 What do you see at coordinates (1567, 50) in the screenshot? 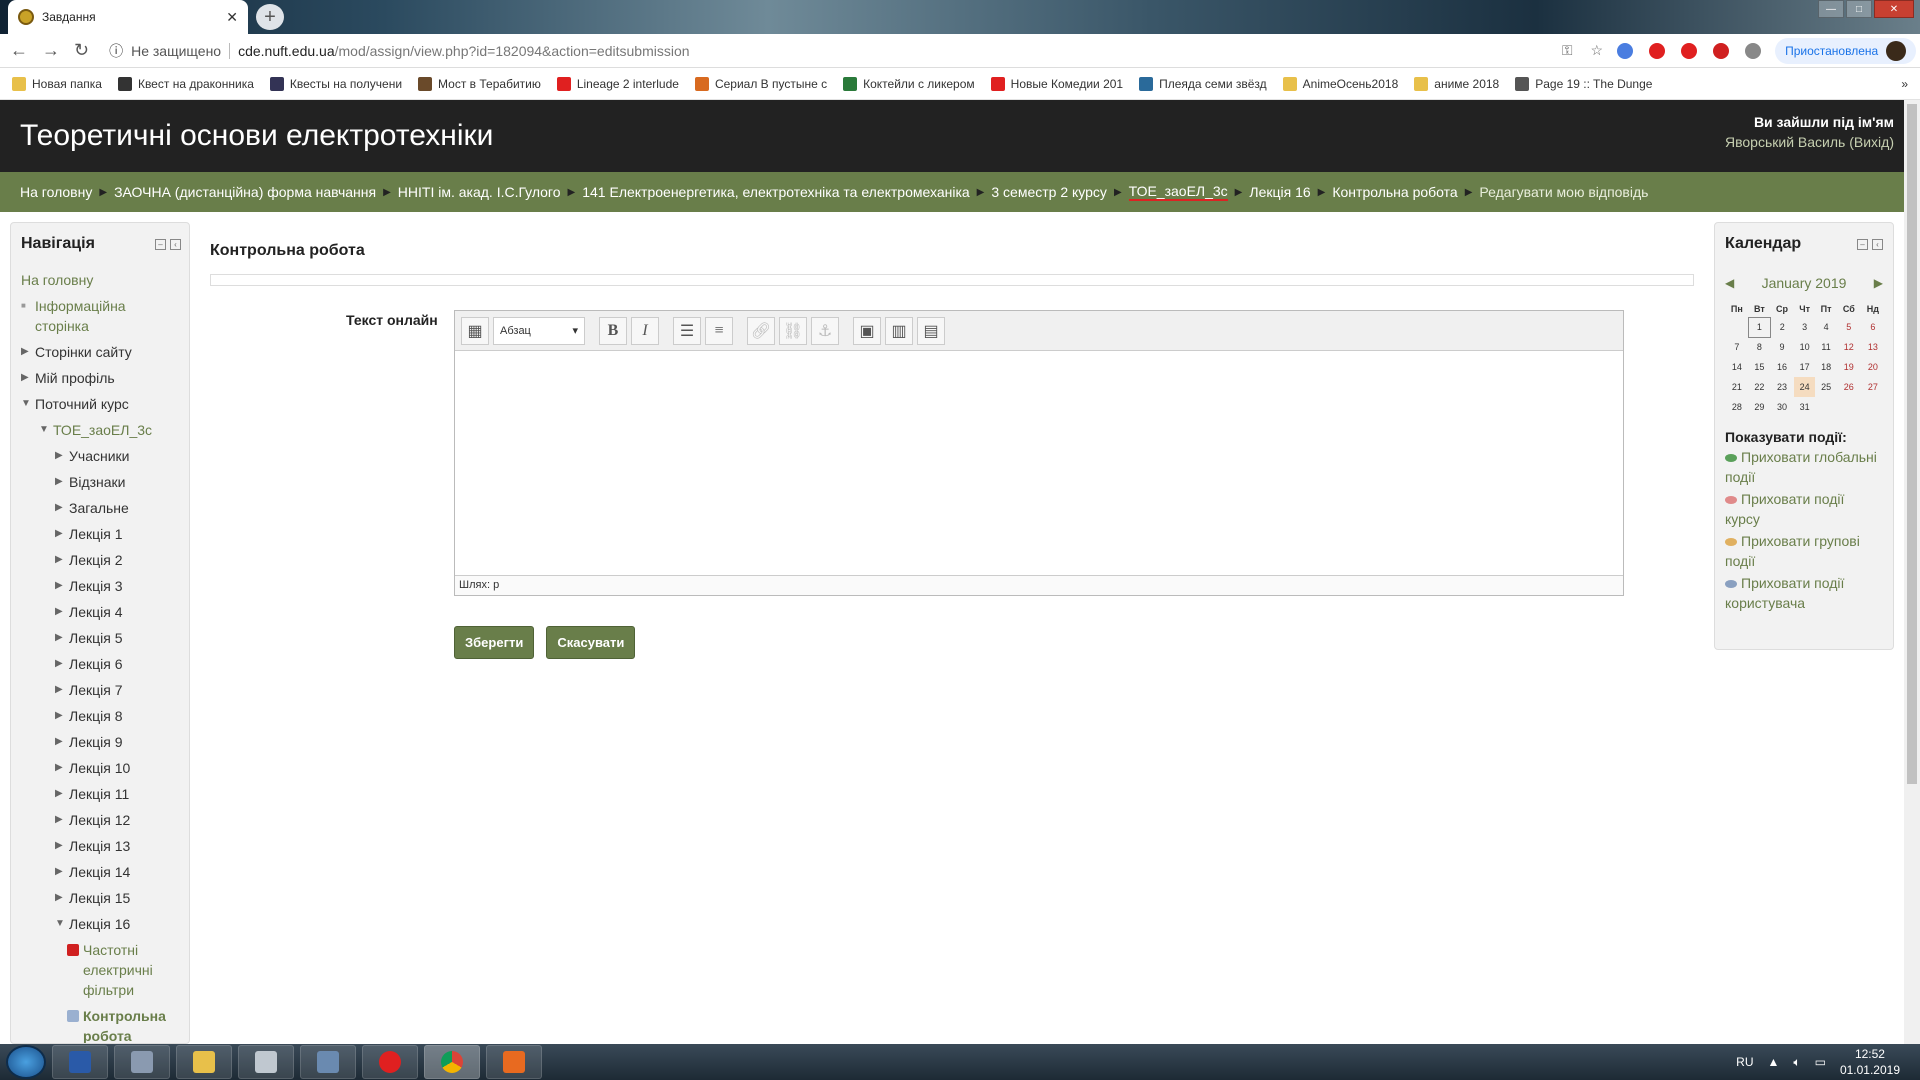
I see `key-icon: ⚿` at bounding box center [1567, 50].